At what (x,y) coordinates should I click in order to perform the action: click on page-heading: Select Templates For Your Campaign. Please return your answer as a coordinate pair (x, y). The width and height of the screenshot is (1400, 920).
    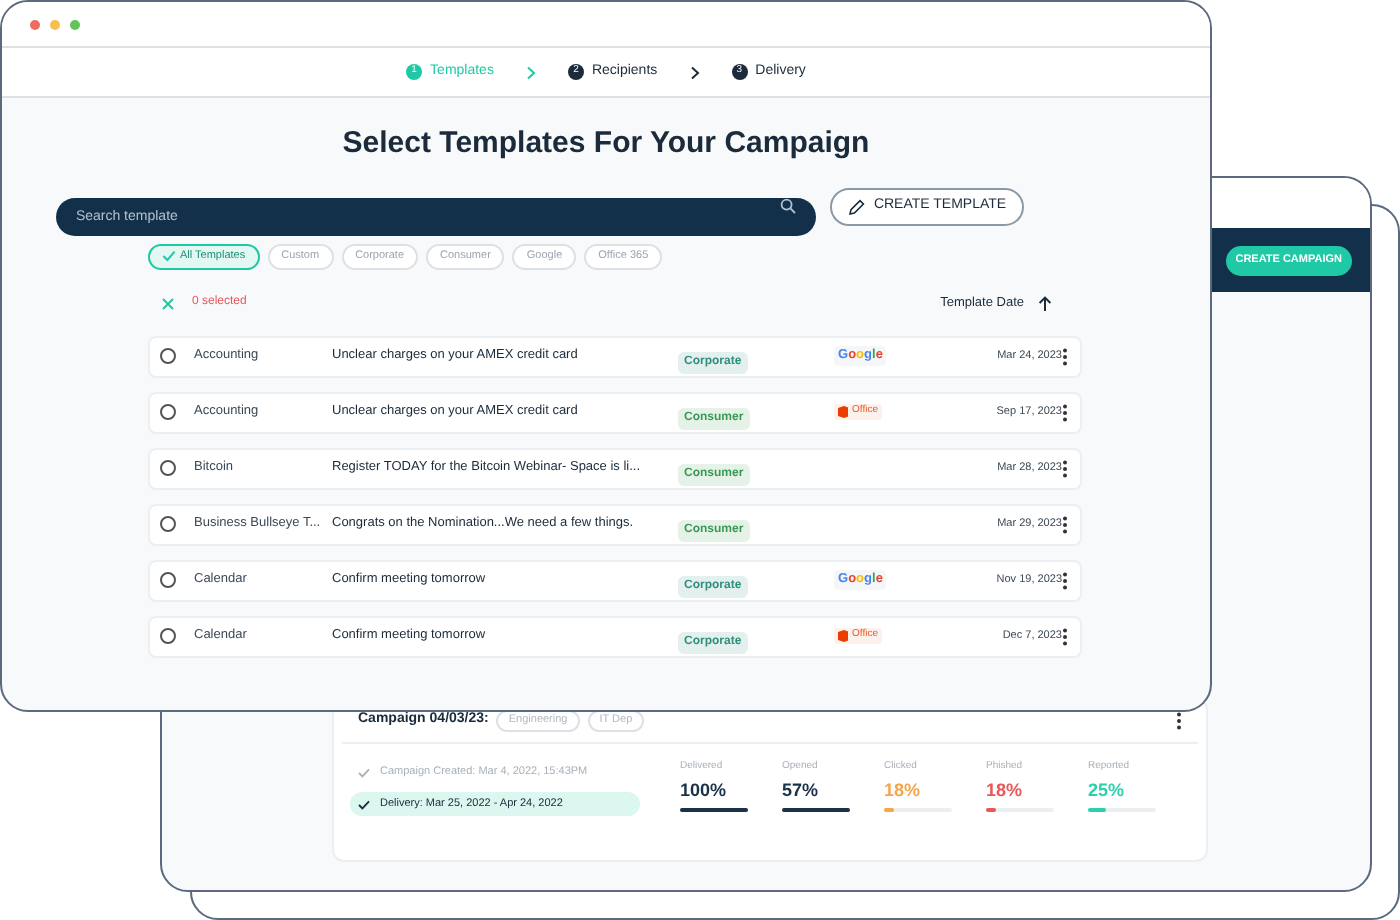
    Looking at the image, I should click on (606, 144).